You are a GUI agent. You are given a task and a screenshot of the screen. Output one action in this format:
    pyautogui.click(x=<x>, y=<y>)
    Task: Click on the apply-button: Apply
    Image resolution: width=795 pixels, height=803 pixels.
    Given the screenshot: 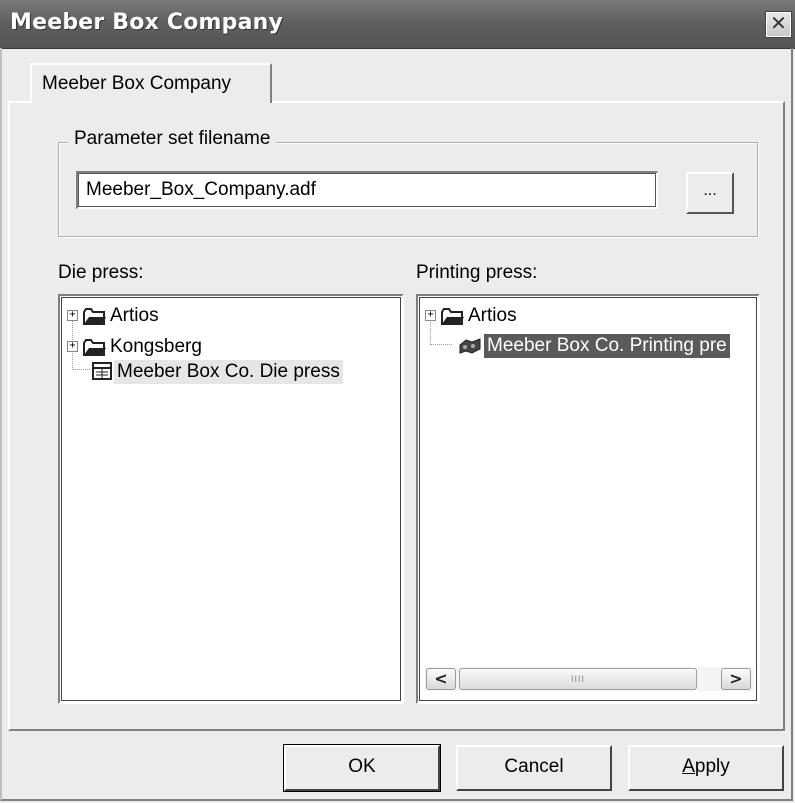 What is the action you would take?
    pyautogui.click(x=706, y=768)
    